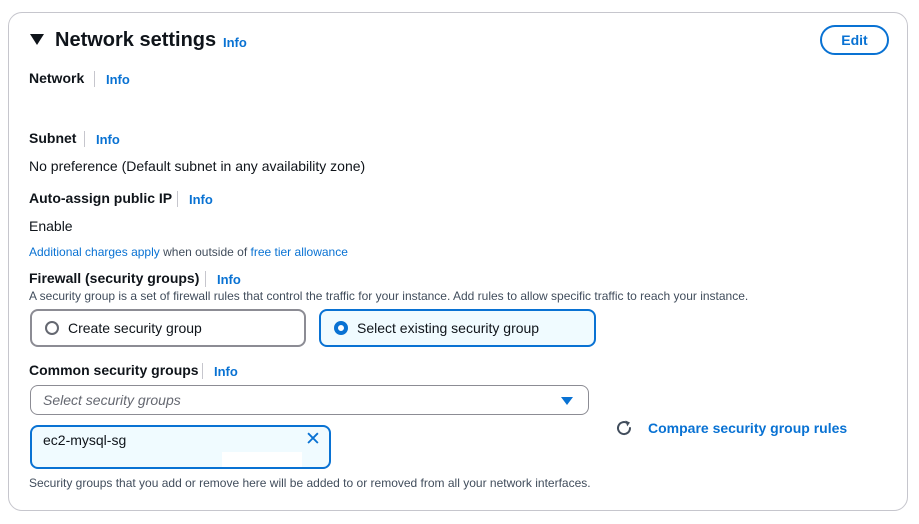 The width and height of the screenshot is (919, 524). I want to click on token-blank-area, so click(262, 459).